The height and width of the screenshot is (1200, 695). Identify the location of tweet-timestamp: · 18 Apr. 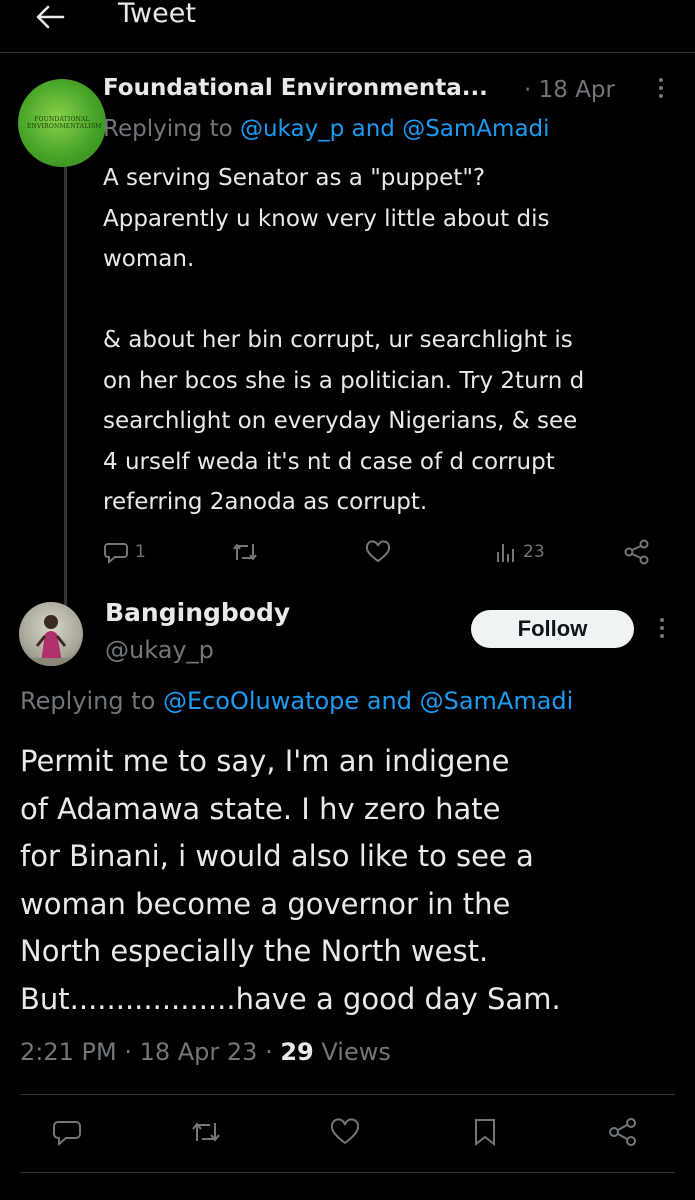
(569, 90).